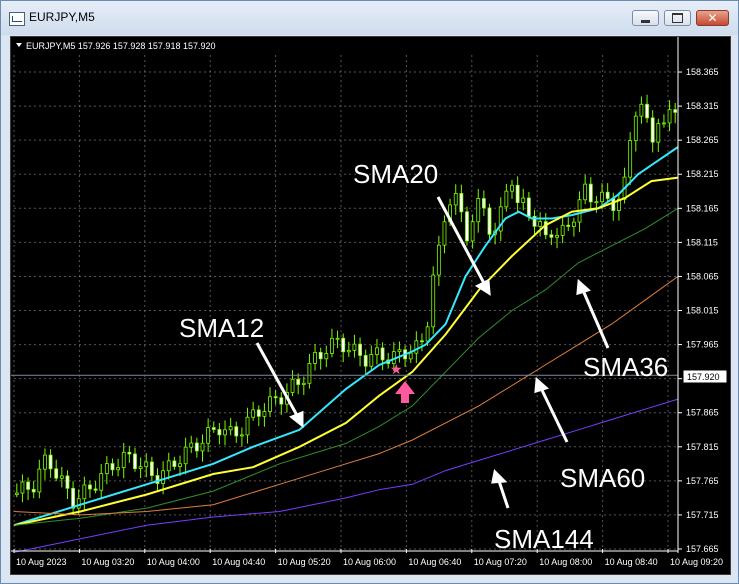 This screenshot has height=584, width=739. What do you see at coordinates (405, 392) in the screenshot?
I see `up-arrow-icon` at bounding box center [405, 392].